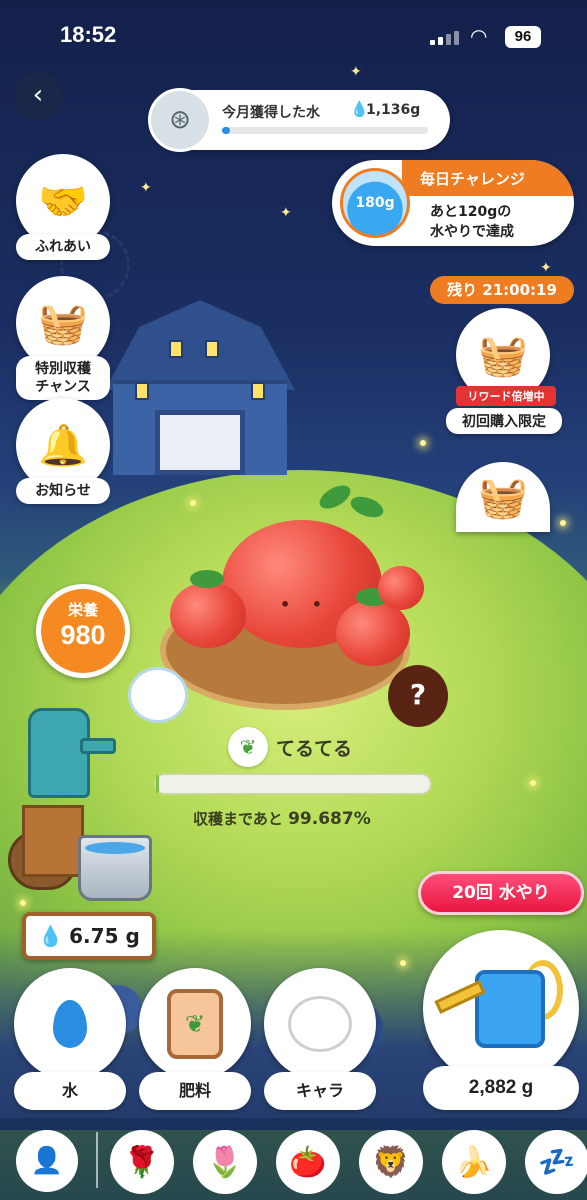 This screenshot has width=587, height=1200. Describe the element at coordinates (63, 247) in the screenshot. I see `fureai-label: ふれあい` at that location.